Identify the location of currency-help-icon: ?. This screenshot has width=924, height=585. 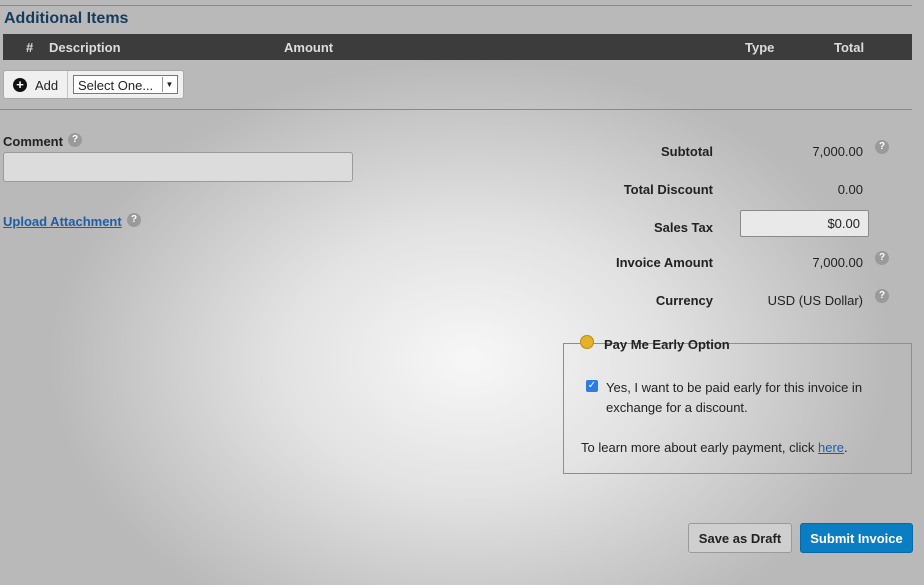
(882, 296).